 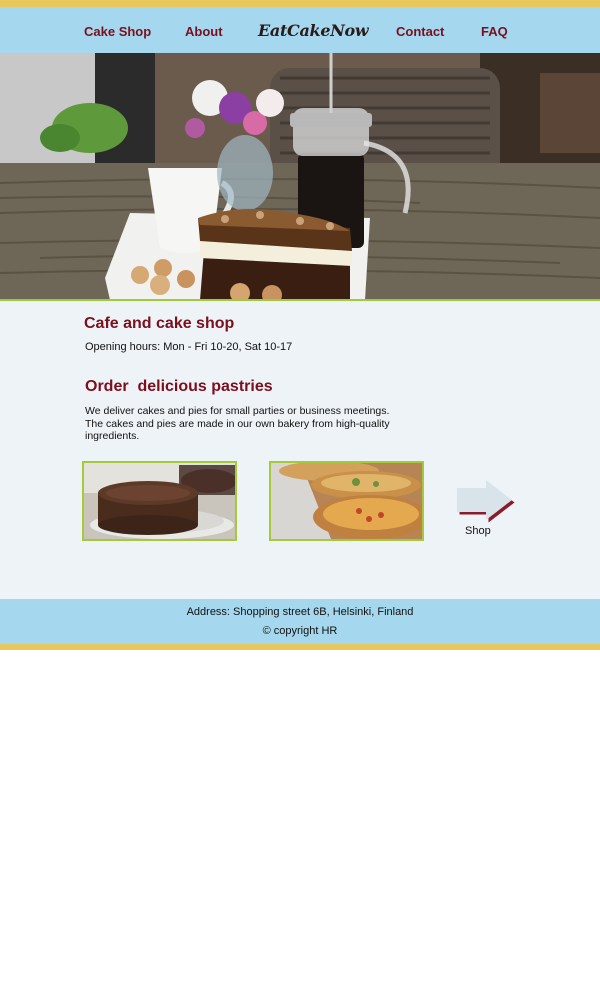 What do you see at coordinates (159, 323) in the screenshot?
I see `page-title: Cafe and cake shop` at bounding box center [159, 323].